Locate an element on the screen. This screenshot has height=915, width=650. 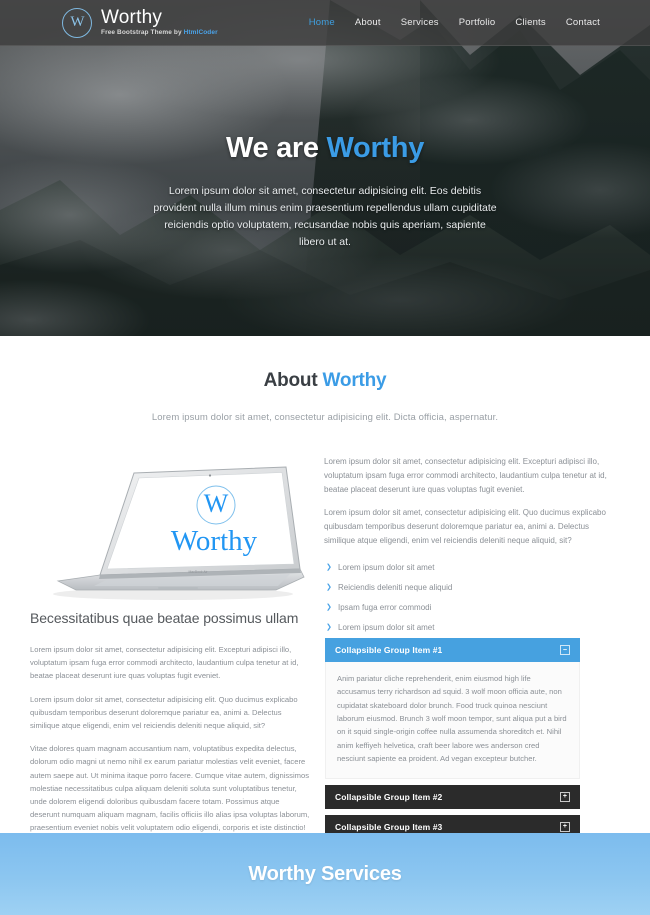
accordion-title-2: Collapsible Group Item #2 is located at coordinates (389, 796).